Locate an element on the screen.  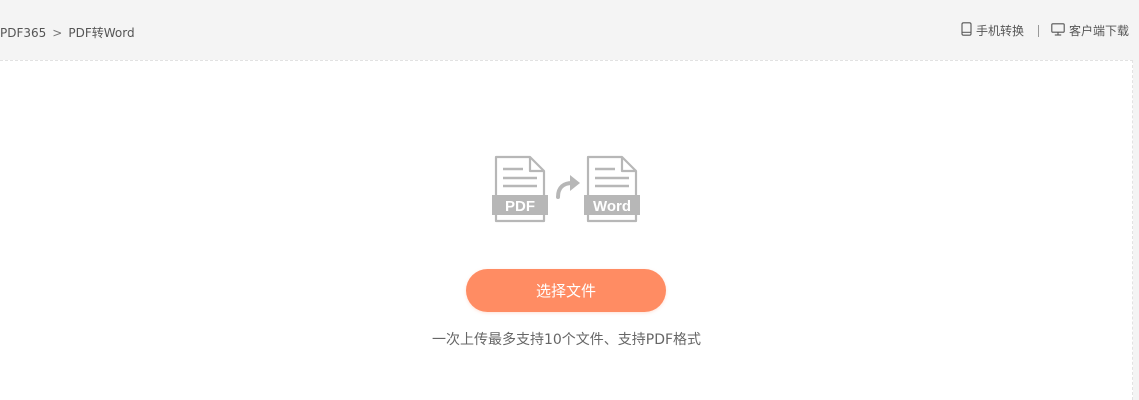
upload-hint: 一次上传最多支持10个文件、支持PDF格式 is located at coordinates (566, 340).